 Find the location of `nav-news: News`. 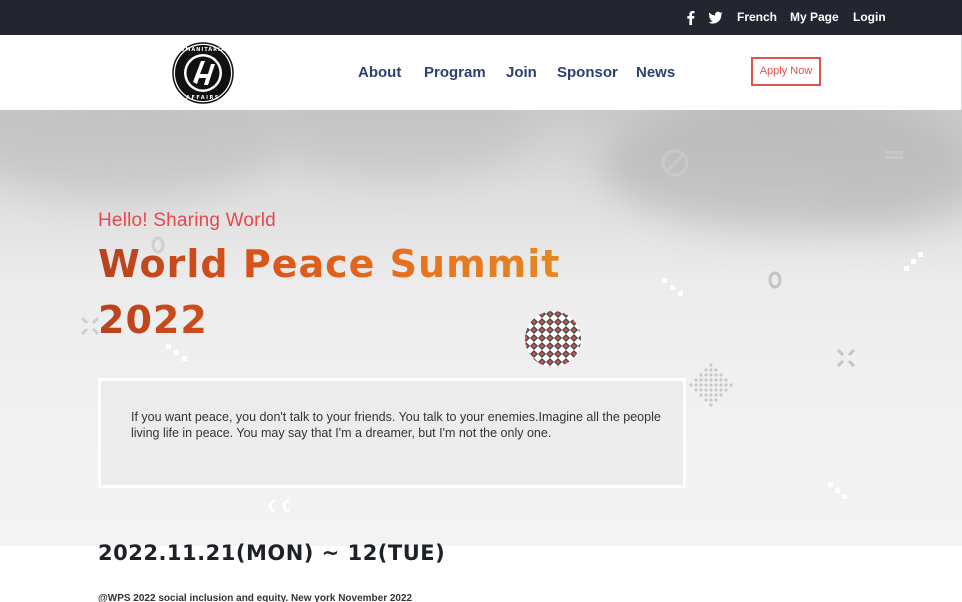

nav-news: News is located at coordinates (655, 73).